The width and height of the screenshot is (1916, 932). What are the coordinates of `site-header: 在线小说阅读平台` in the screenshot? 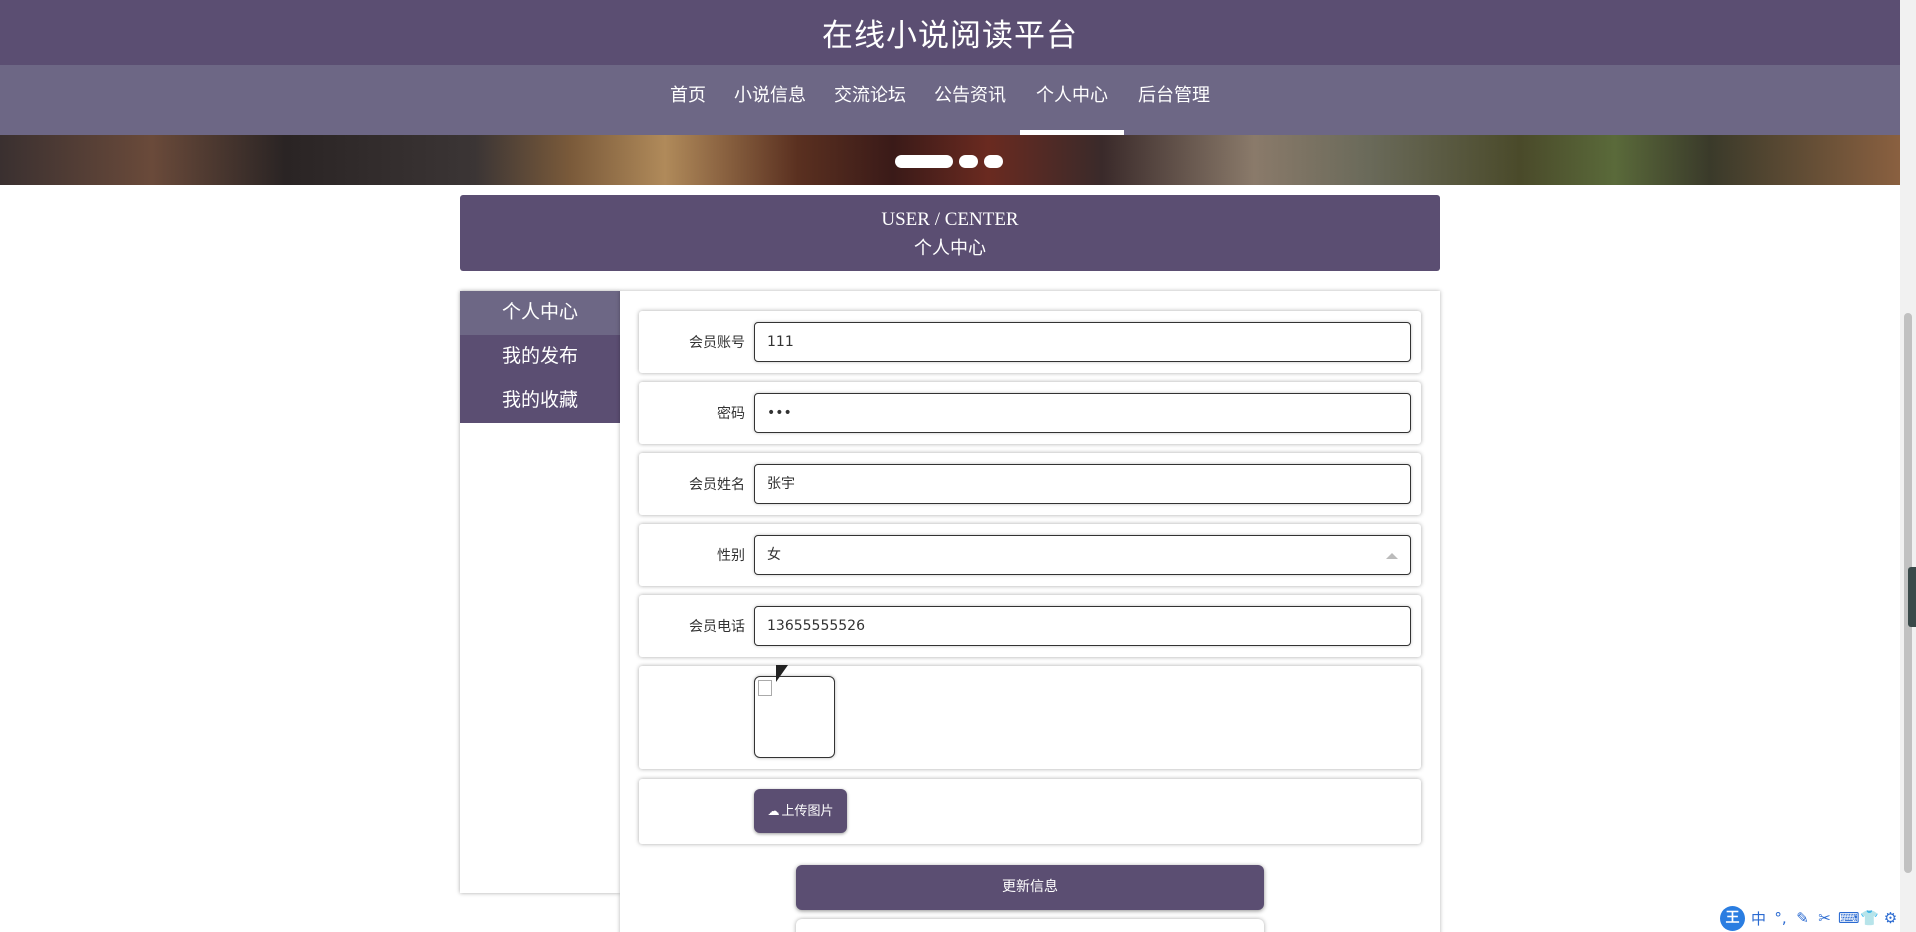 It's located at (950, 32).